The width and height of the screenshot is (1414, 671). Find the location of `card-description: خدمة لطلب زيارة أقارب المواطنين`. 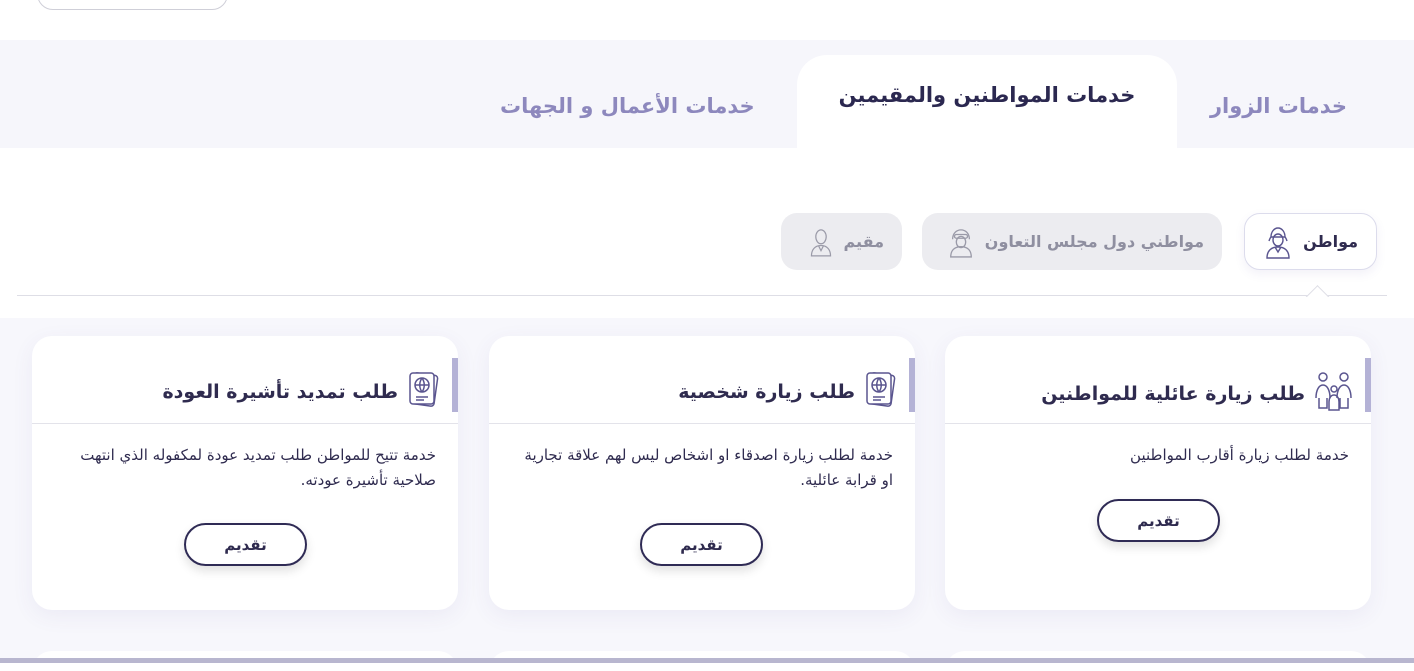

card-description: خدمة لطلب زيارة أقارب المواطنين is located at coordinates (1239, 455).